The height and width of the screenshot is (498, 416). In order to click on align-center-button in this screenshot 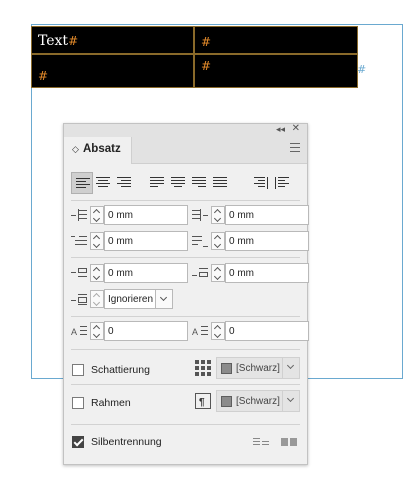, I will do `click(103, 183)`.